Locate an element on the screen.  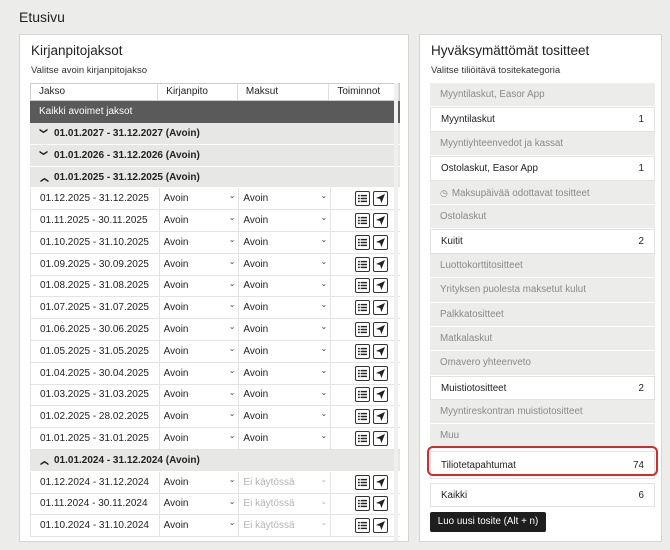
new-voucher-button: Luo uusi tosite (Alt + n) is located at coordinates (488, 522).